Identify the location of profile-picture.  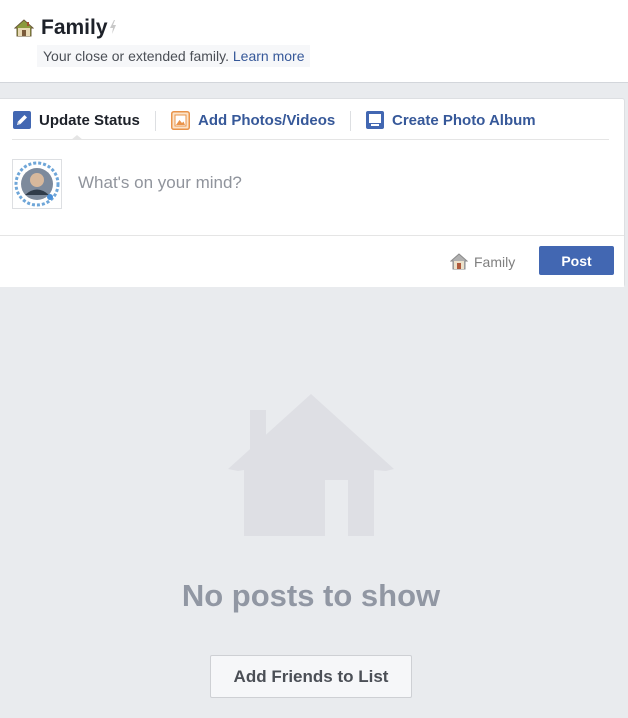
(37, 184).